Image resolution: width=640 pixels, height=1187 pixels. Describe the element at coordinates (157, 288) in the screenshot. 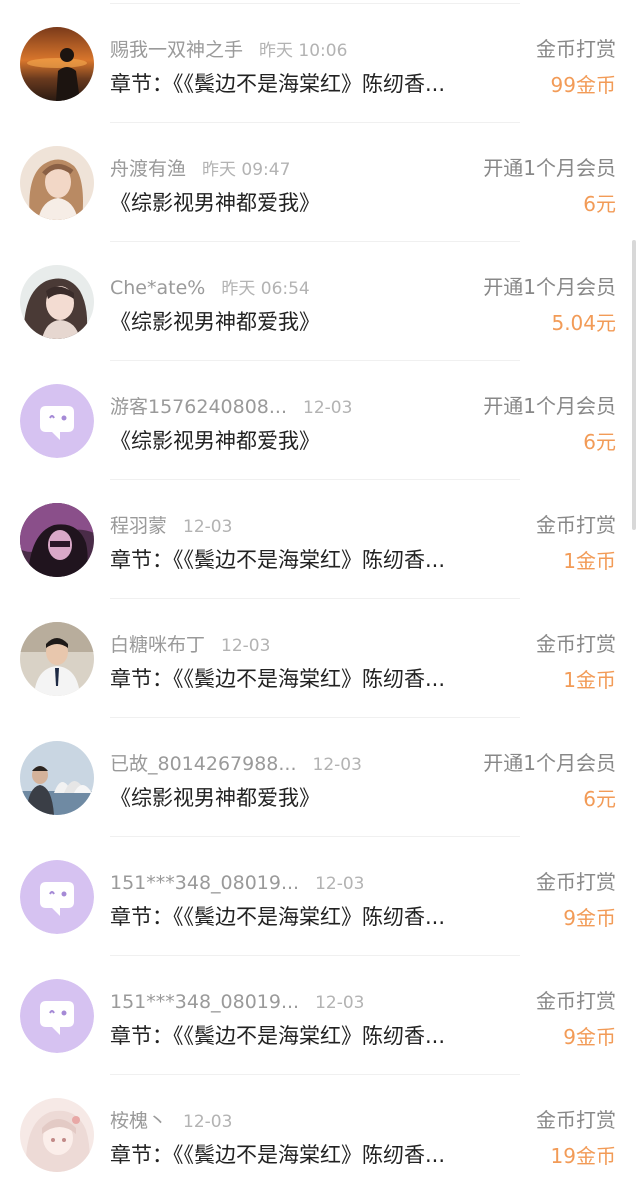

I see `user-name: Che*ate%` at that location.